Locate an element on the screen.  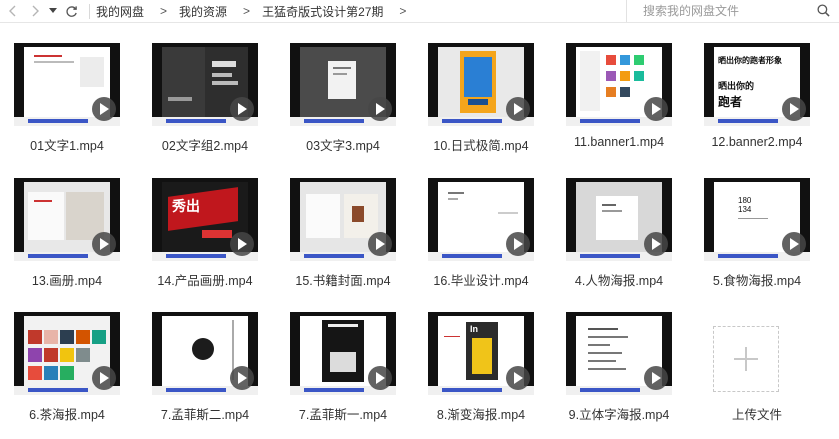
file-item: 晒出你的跑者形象 晒出你的 跑者 12.banner2.mp4 is located at coordinates (759, 103).